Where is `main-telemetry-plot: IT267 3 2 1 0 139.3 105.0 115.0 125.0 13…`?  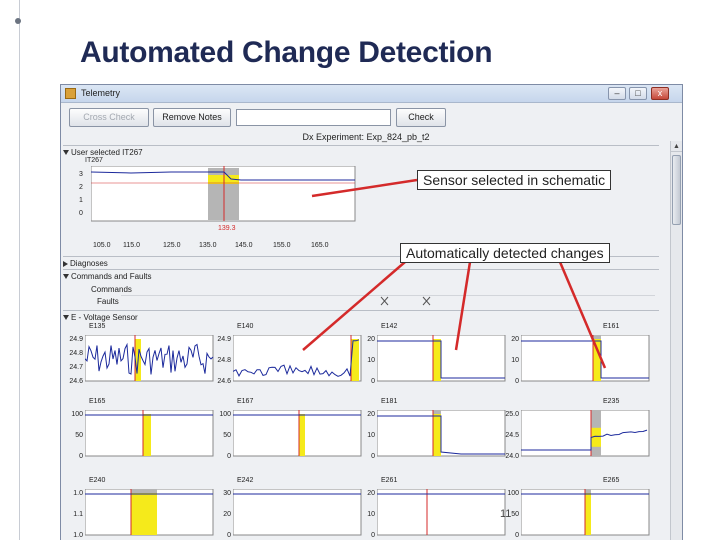
main-telemetry-plot: IT267 3 2 1 0 139.3 105.0 115.0 125.0 13… is located at coordinates (215, 207).